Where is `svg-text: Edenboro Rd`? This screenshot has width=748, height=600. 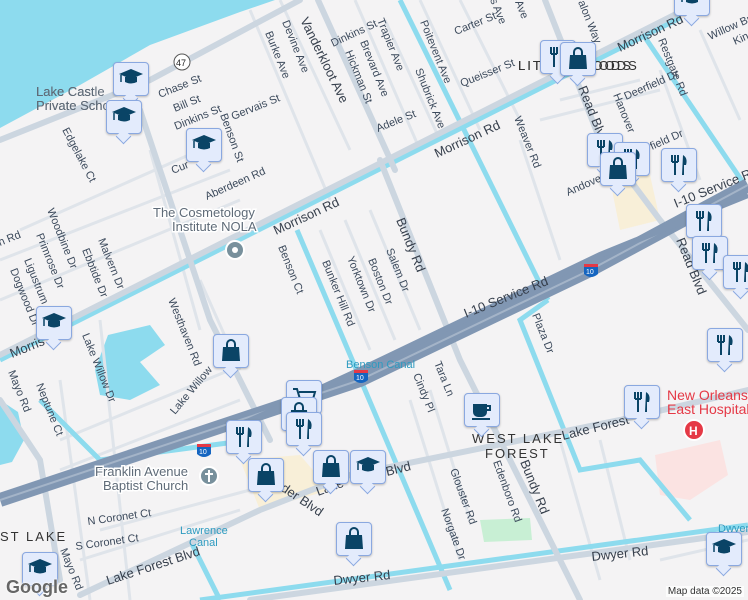
svg-text: Edenboro Rd is located at coordinates (506, 491).